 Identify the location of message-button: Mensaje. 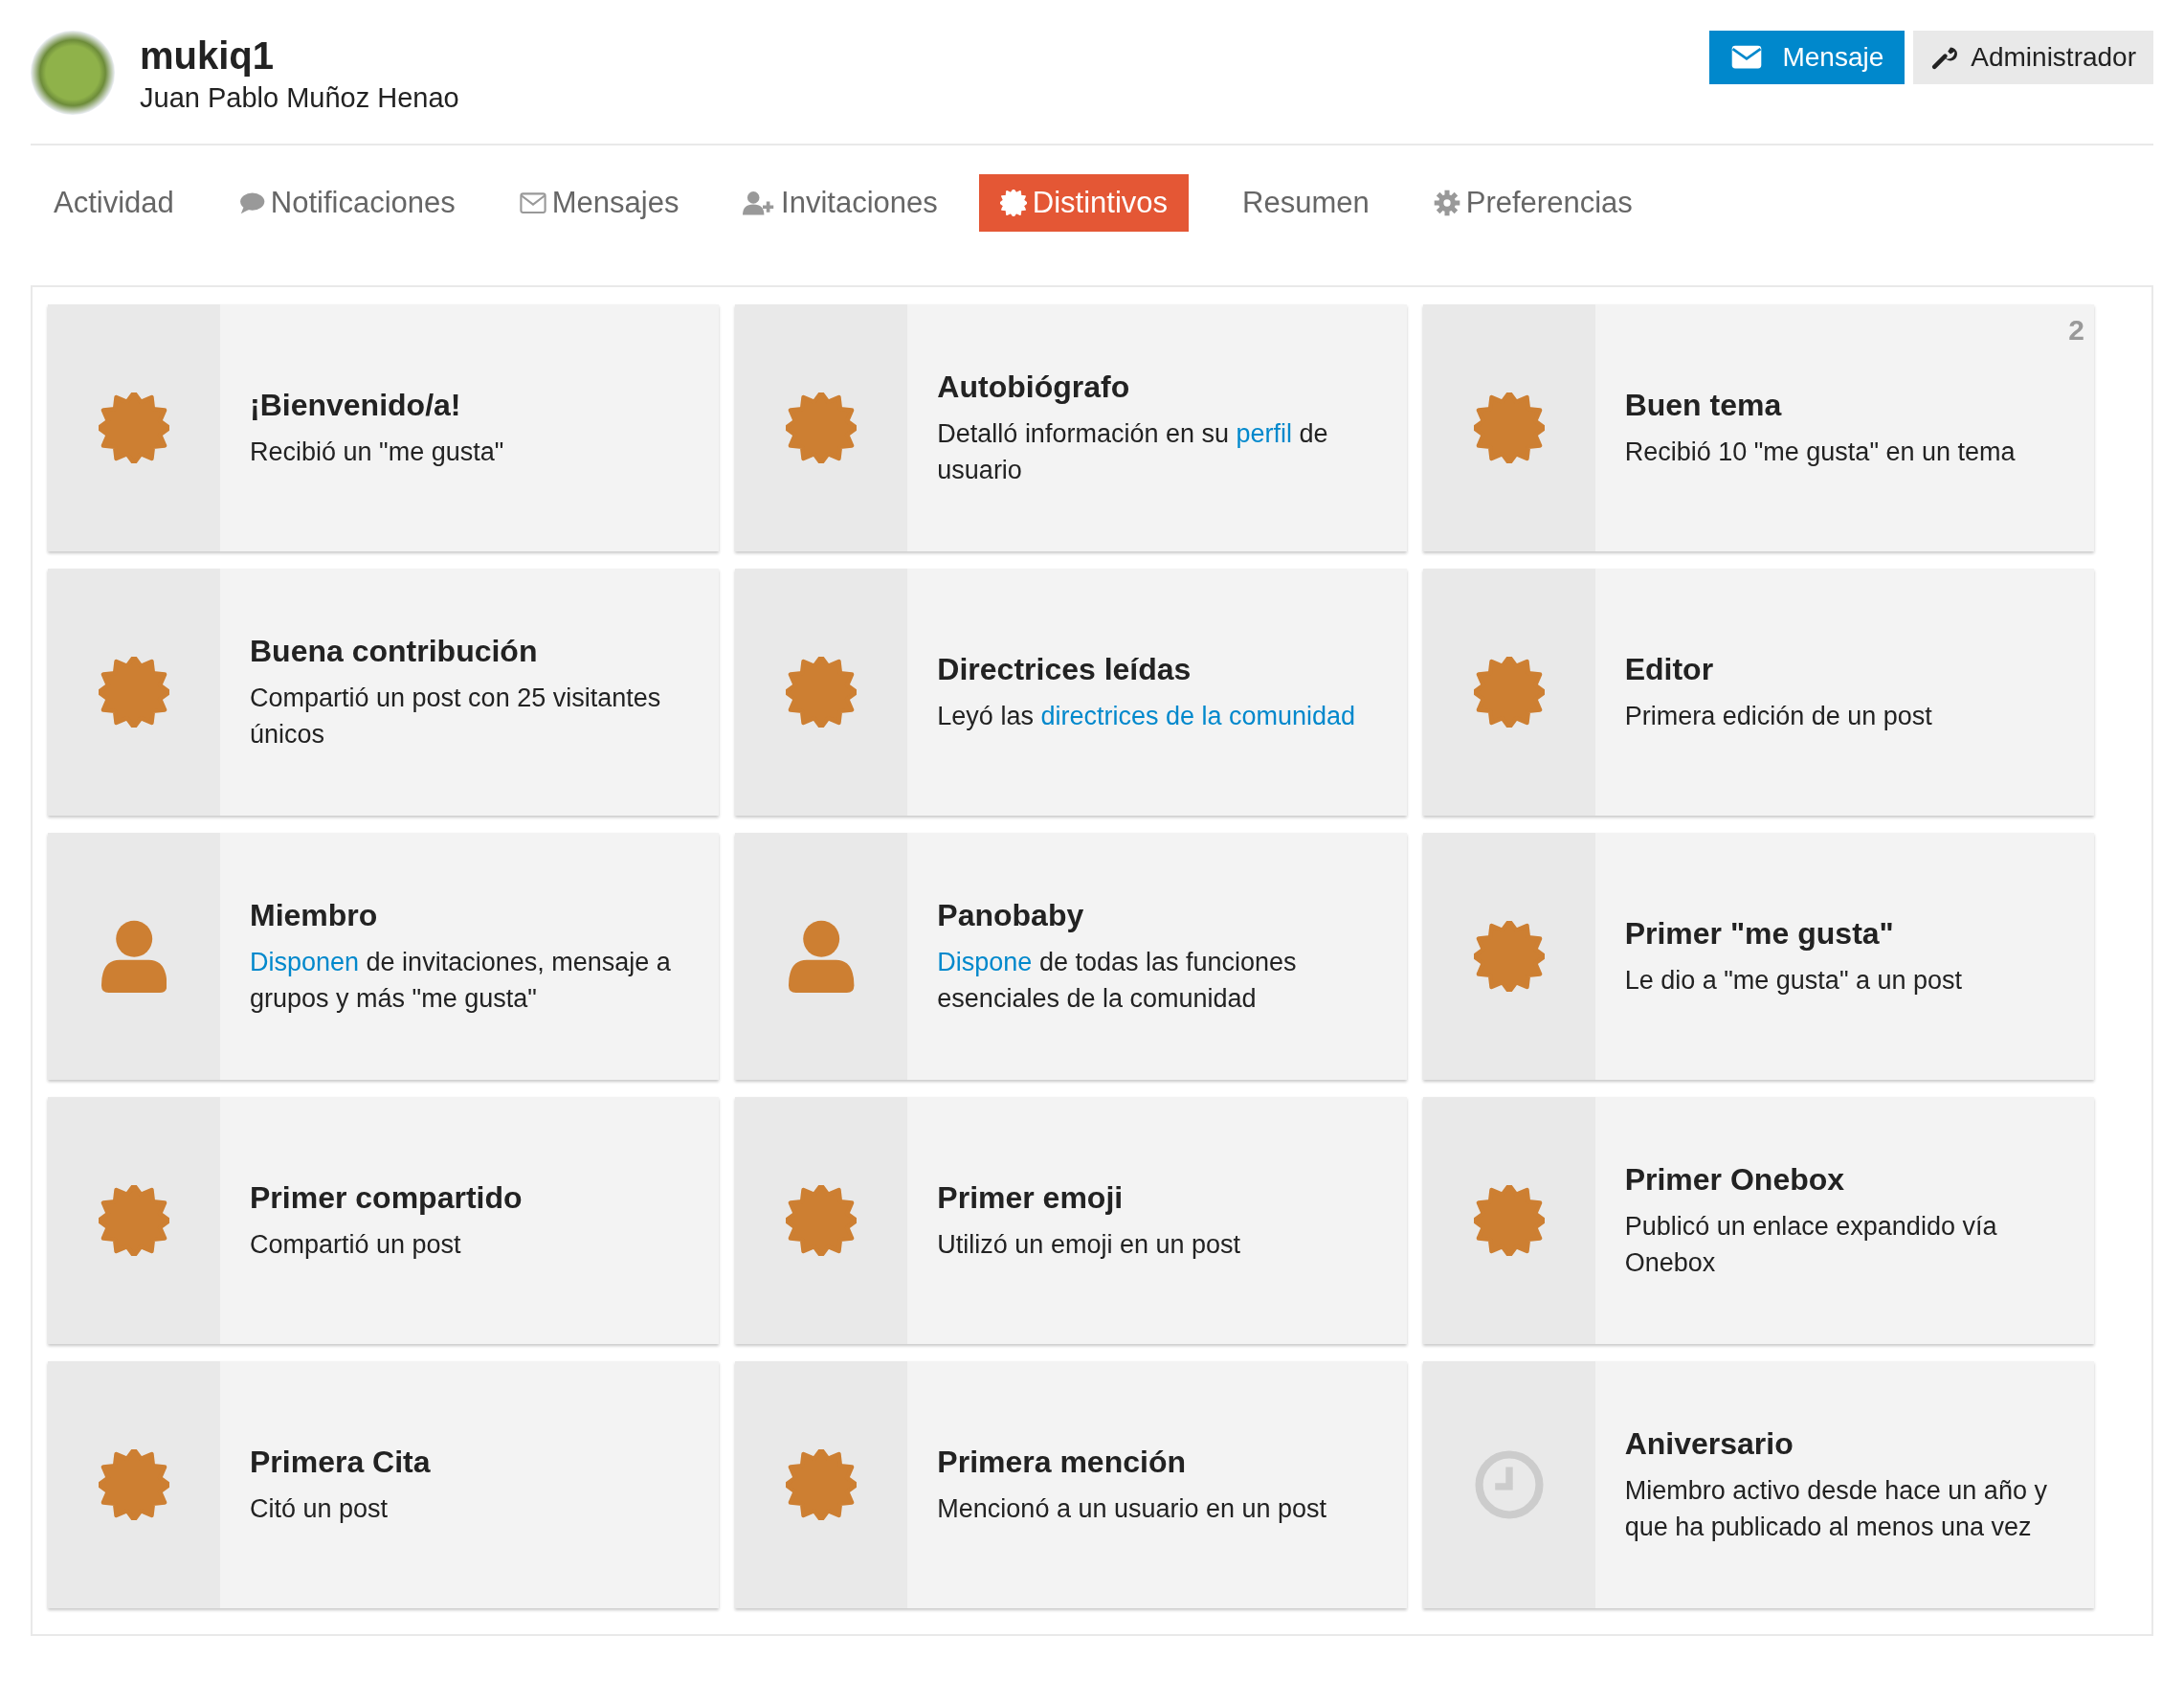
(1807, 57).